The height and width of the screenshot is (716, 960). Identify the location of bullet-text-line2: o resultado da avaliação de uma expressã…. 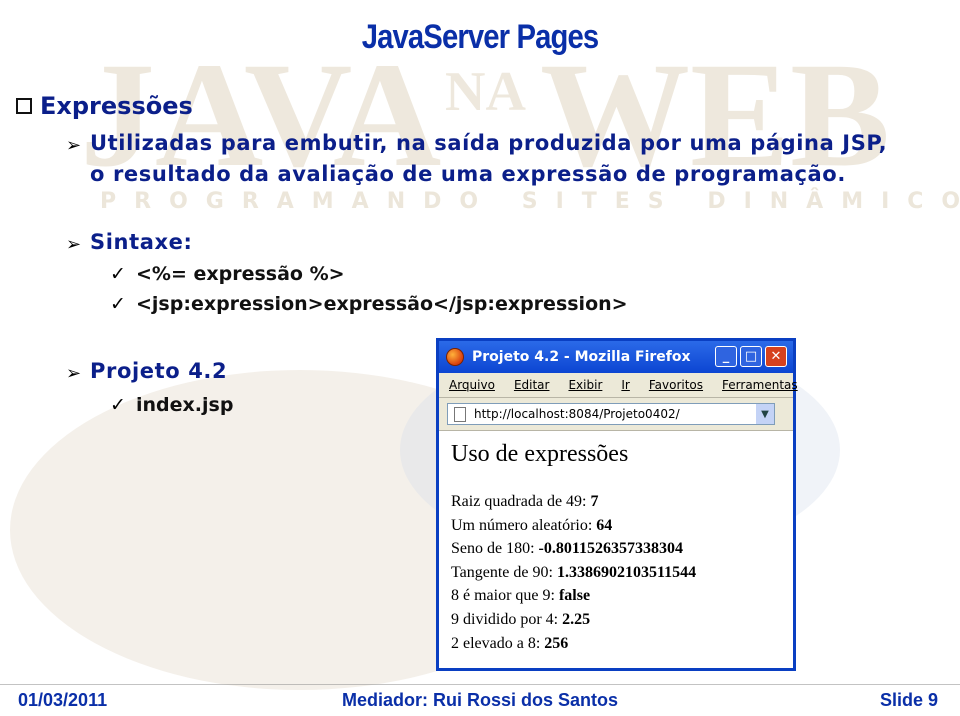
(468, 174).